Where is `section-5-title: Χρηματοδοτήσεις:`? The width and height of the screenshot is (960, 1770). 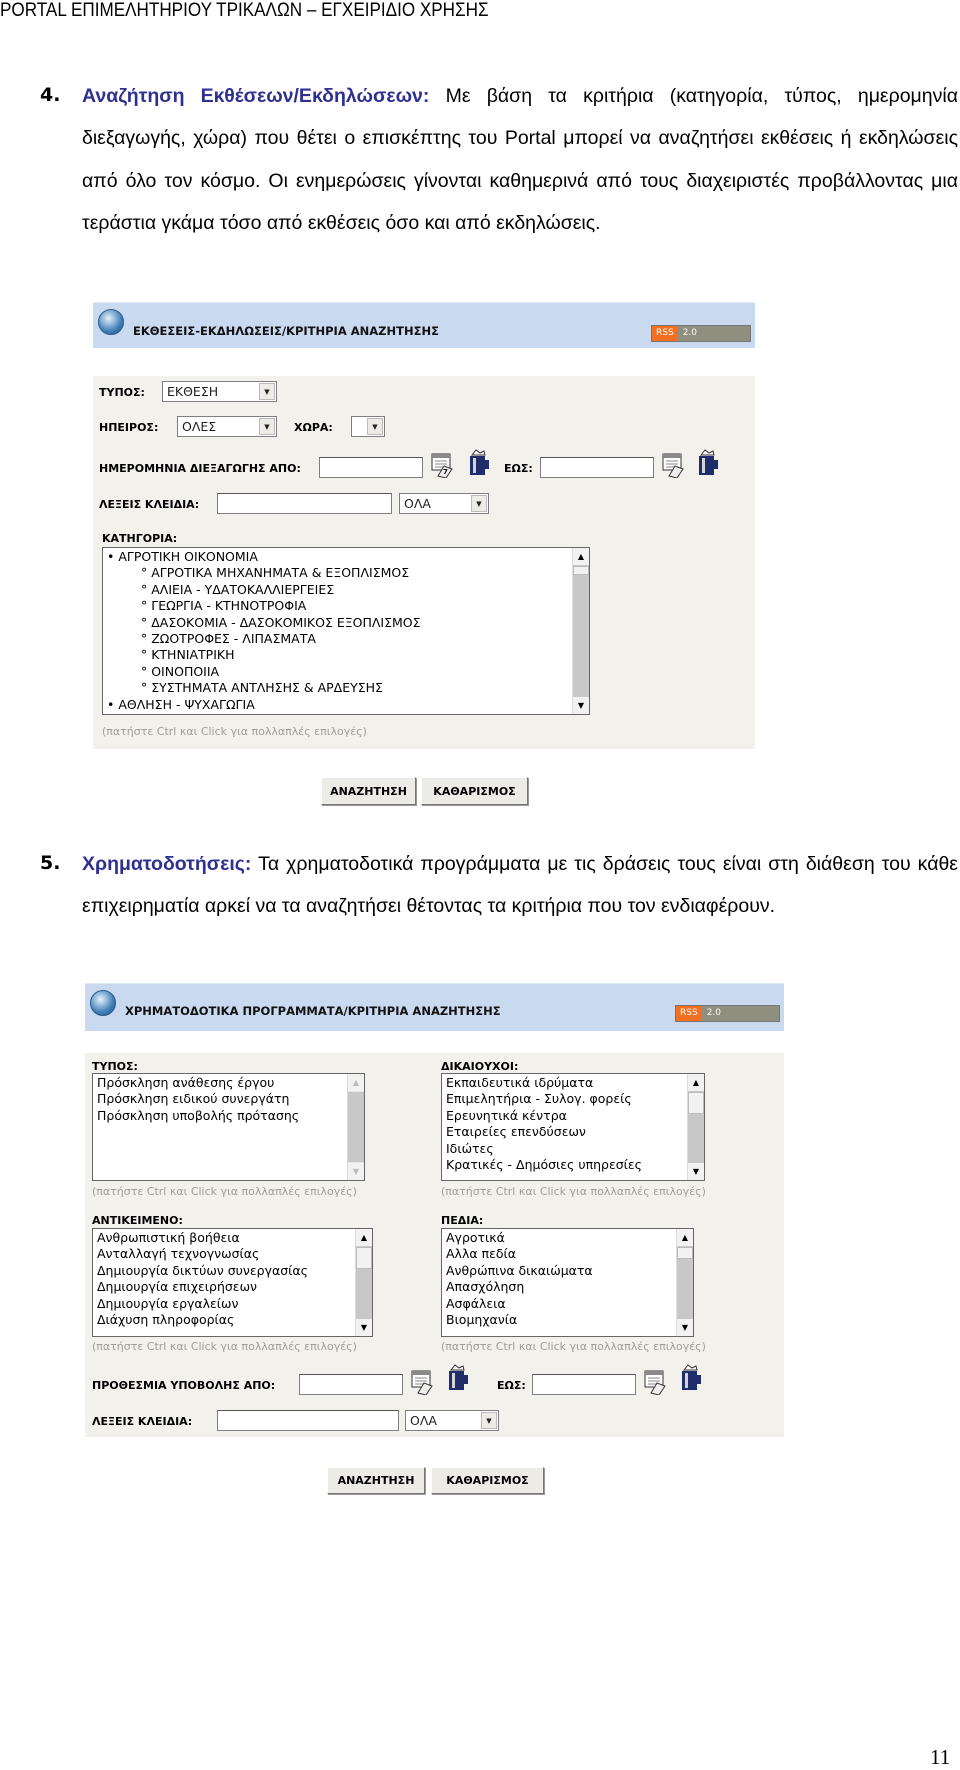
section-5-title: Χρηματοδοτήσεις: is located at coordinates (167, 864).